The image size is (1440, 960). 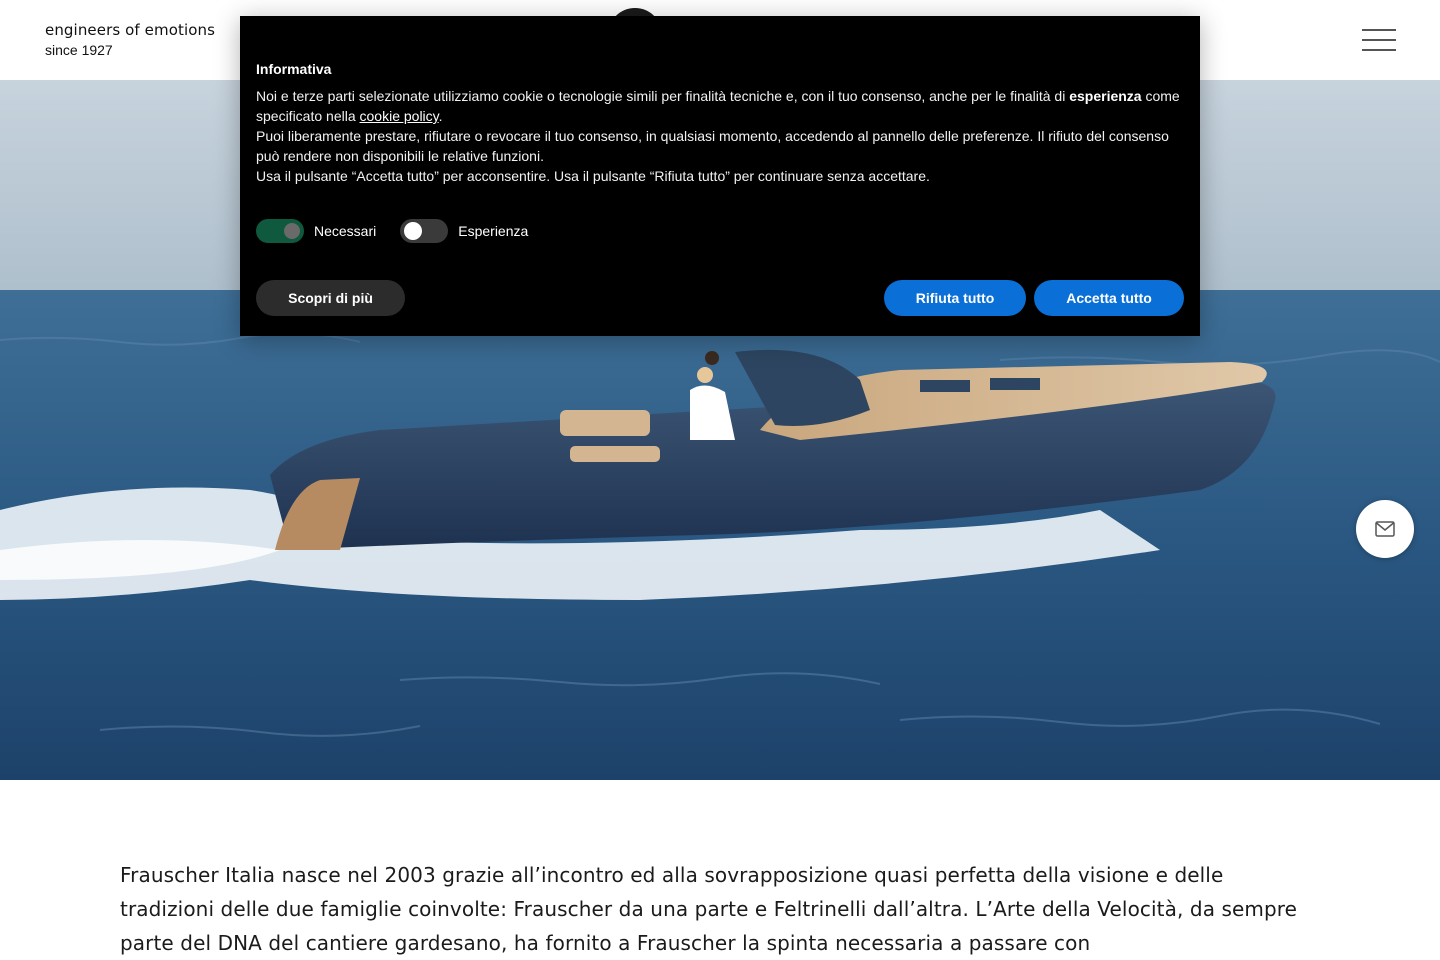 What do you see at coordinates (294, 69) in the screenshot?
I see `cookie-title: Informativa` at bounding box center [294, 69].